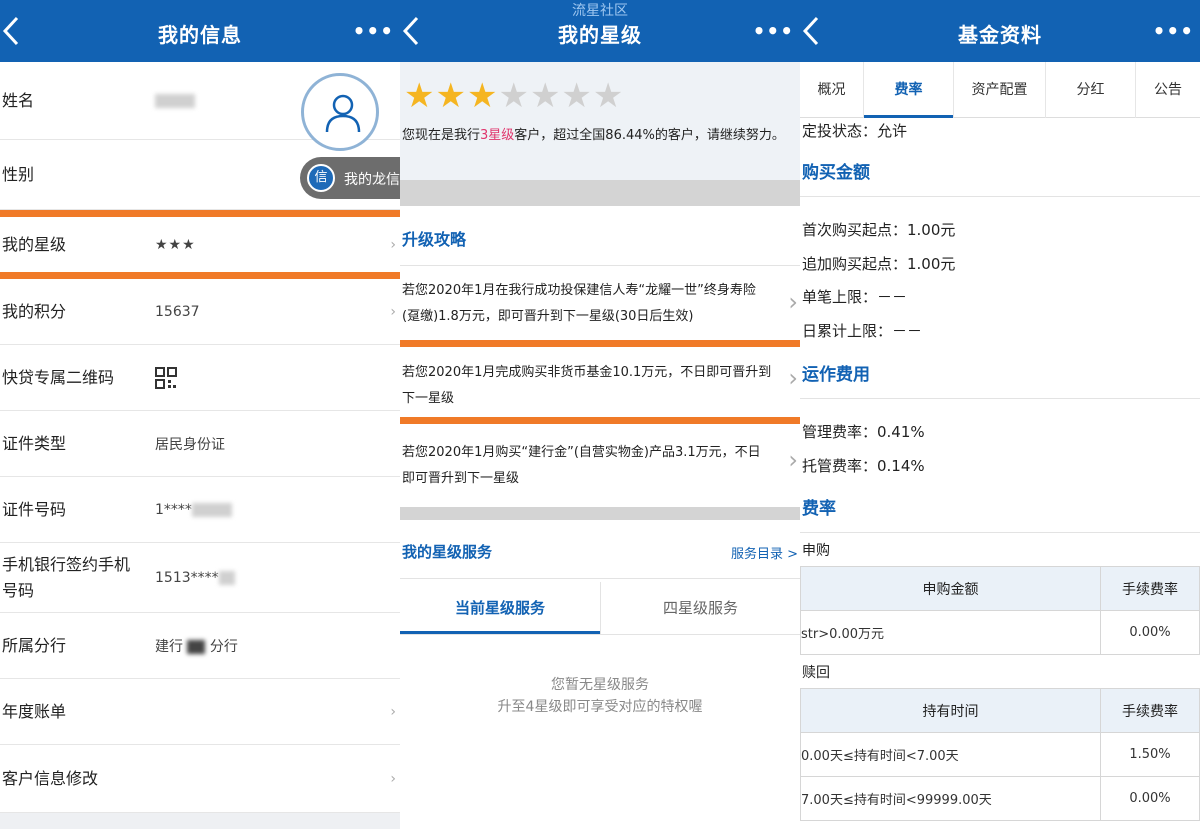 This screenshot has width=1200, height=829. I want to click on avatar, so click(340, 112).